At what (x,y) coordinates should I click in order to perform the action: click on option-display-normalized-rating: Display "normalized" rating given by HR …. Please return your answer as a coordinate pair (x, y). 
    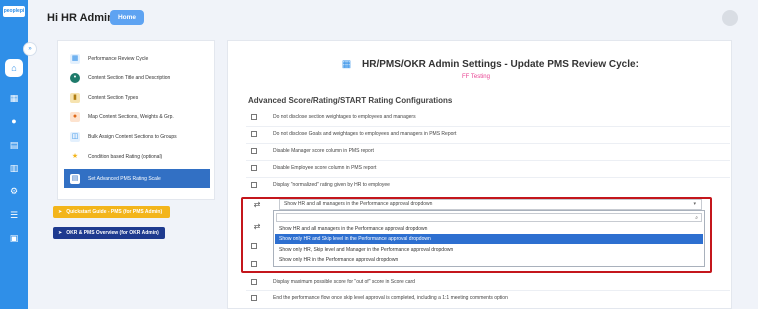
    Looking at the image, I should click on (320, 185).